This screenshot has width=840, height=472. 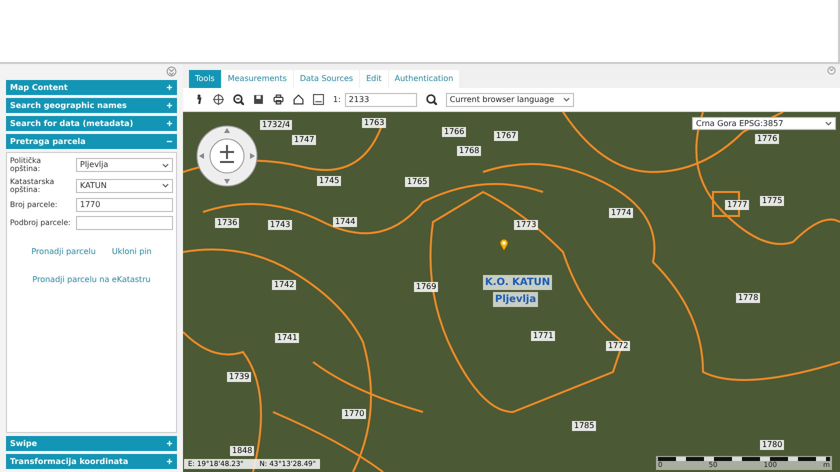 What do you see at coordinates (63, 252) in the screenshot?
I see `link: Pronadji parcelu` at bounding box center [63, 252].